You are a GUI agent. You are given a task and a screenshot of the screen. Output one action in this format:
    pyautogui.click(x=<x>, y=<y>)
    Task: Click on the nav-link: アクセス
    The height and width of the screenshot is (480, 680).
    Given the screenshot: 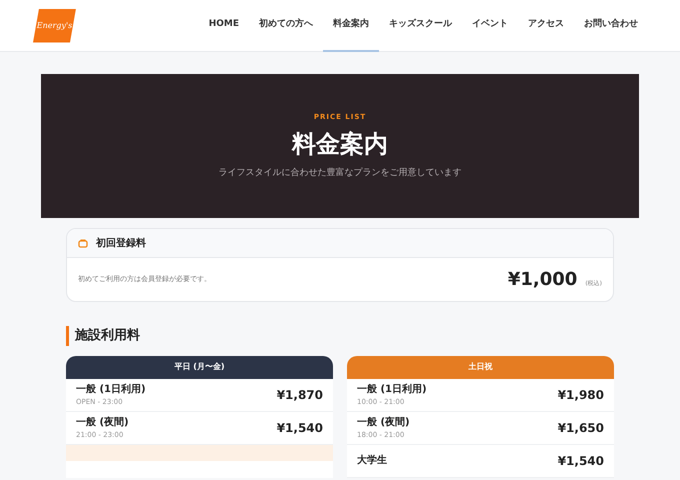 What is the action you would take?
    pyautogui.click(x=546, y=26)
    